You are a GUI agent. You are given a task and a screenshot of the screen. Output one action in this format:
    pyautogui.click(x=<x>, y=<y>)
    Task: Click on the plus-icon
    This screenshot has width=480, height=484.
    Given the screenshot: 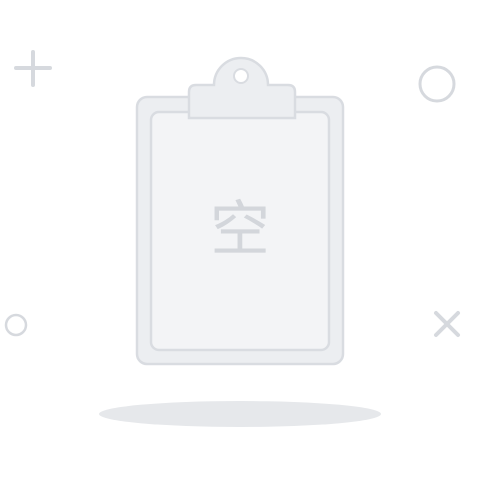 What is the action you would take?
    pyautogui.click(x=33, y=68)
    